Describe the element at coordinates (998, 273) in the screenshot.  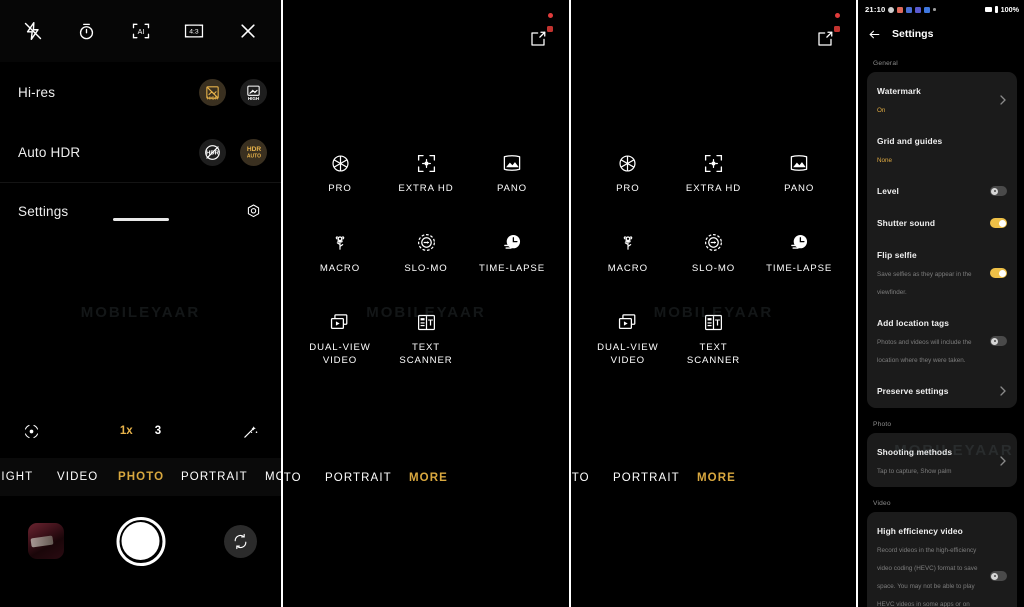
I see `flip-selfie-toggle` at that location.